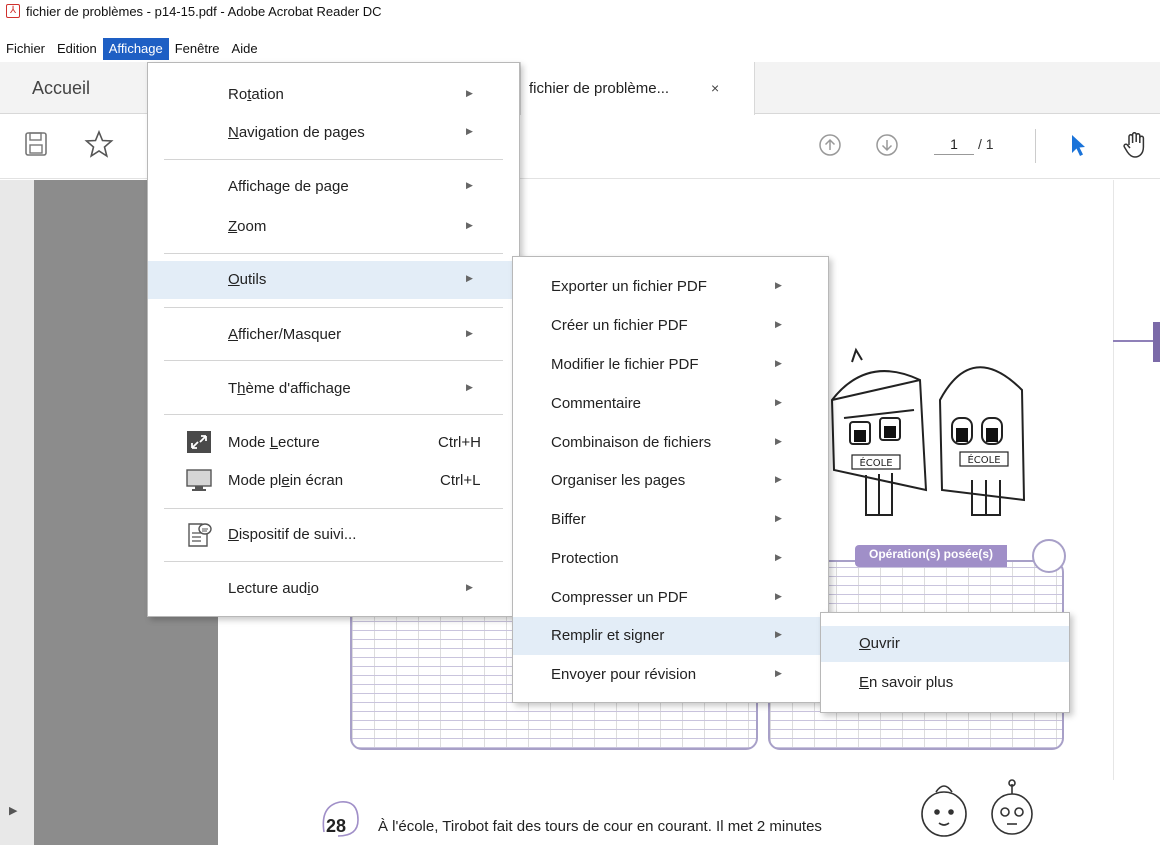  Describe the element at coordinates (336, 826) in the screenshot. I see `problem-number: 28` at that location.